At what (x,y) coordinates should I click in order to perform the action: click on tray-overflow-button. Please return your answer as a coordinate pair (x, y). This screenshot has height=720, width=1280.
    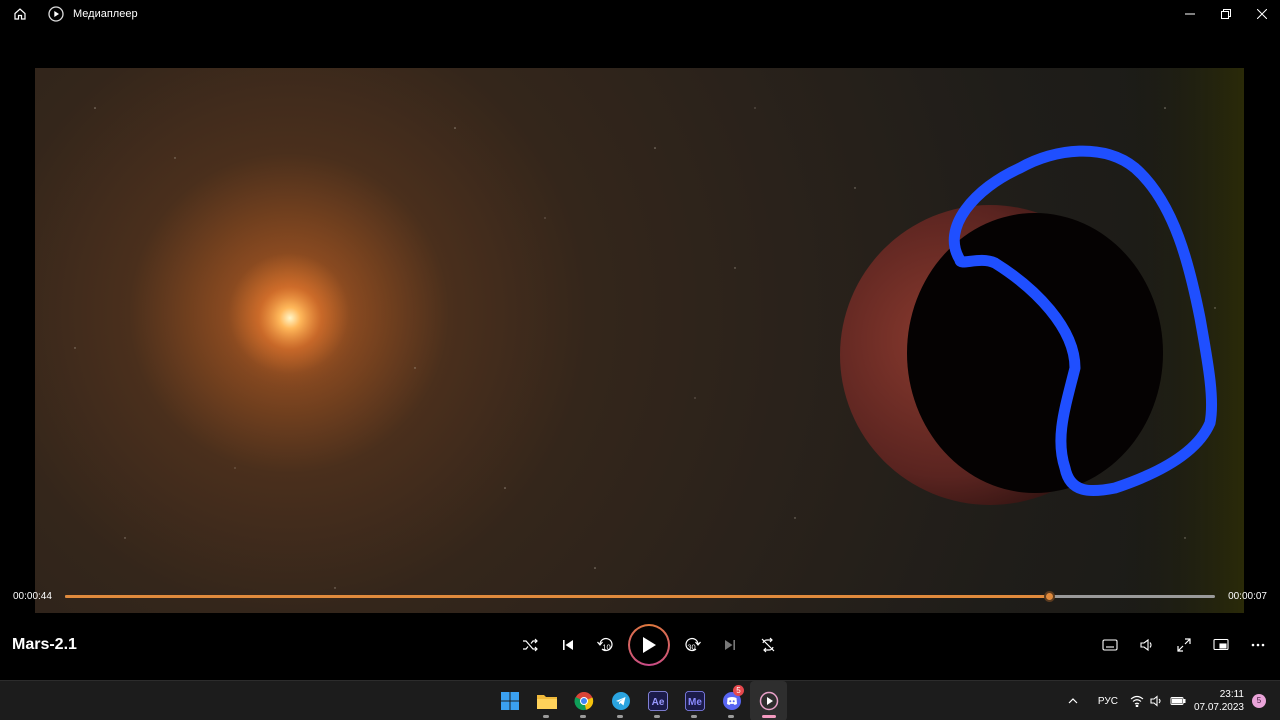
    Looking at the image, I should click on (1073, 700).